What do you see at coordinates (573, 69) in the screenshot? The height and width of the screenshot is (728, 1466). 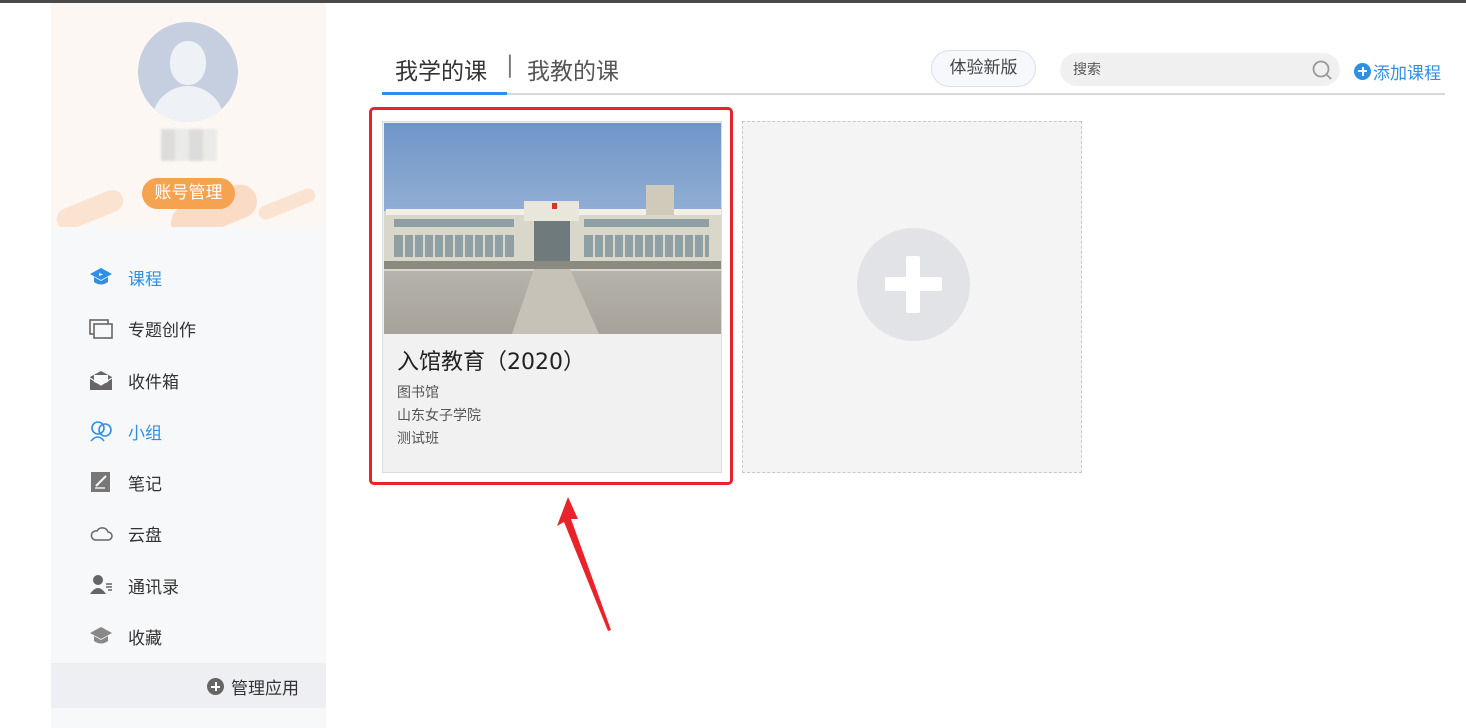 I see `tab-my-teaching: 我教的课` at bounding box center [573, 69].